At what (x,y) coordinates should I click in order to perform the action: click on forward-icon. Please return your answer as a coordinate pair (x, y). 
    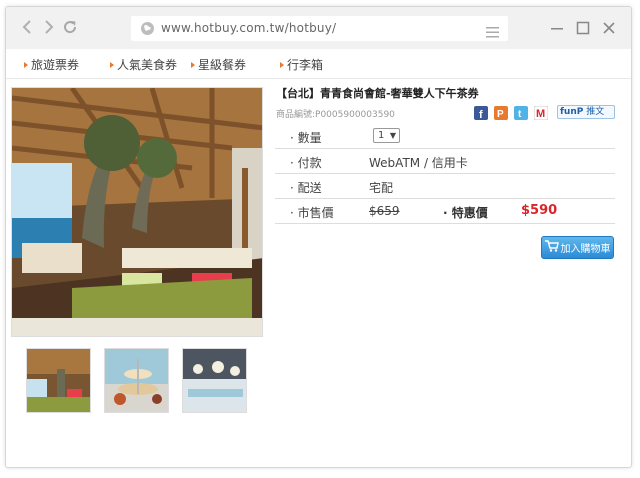
    Looking at the image, I should click on (49, 27).